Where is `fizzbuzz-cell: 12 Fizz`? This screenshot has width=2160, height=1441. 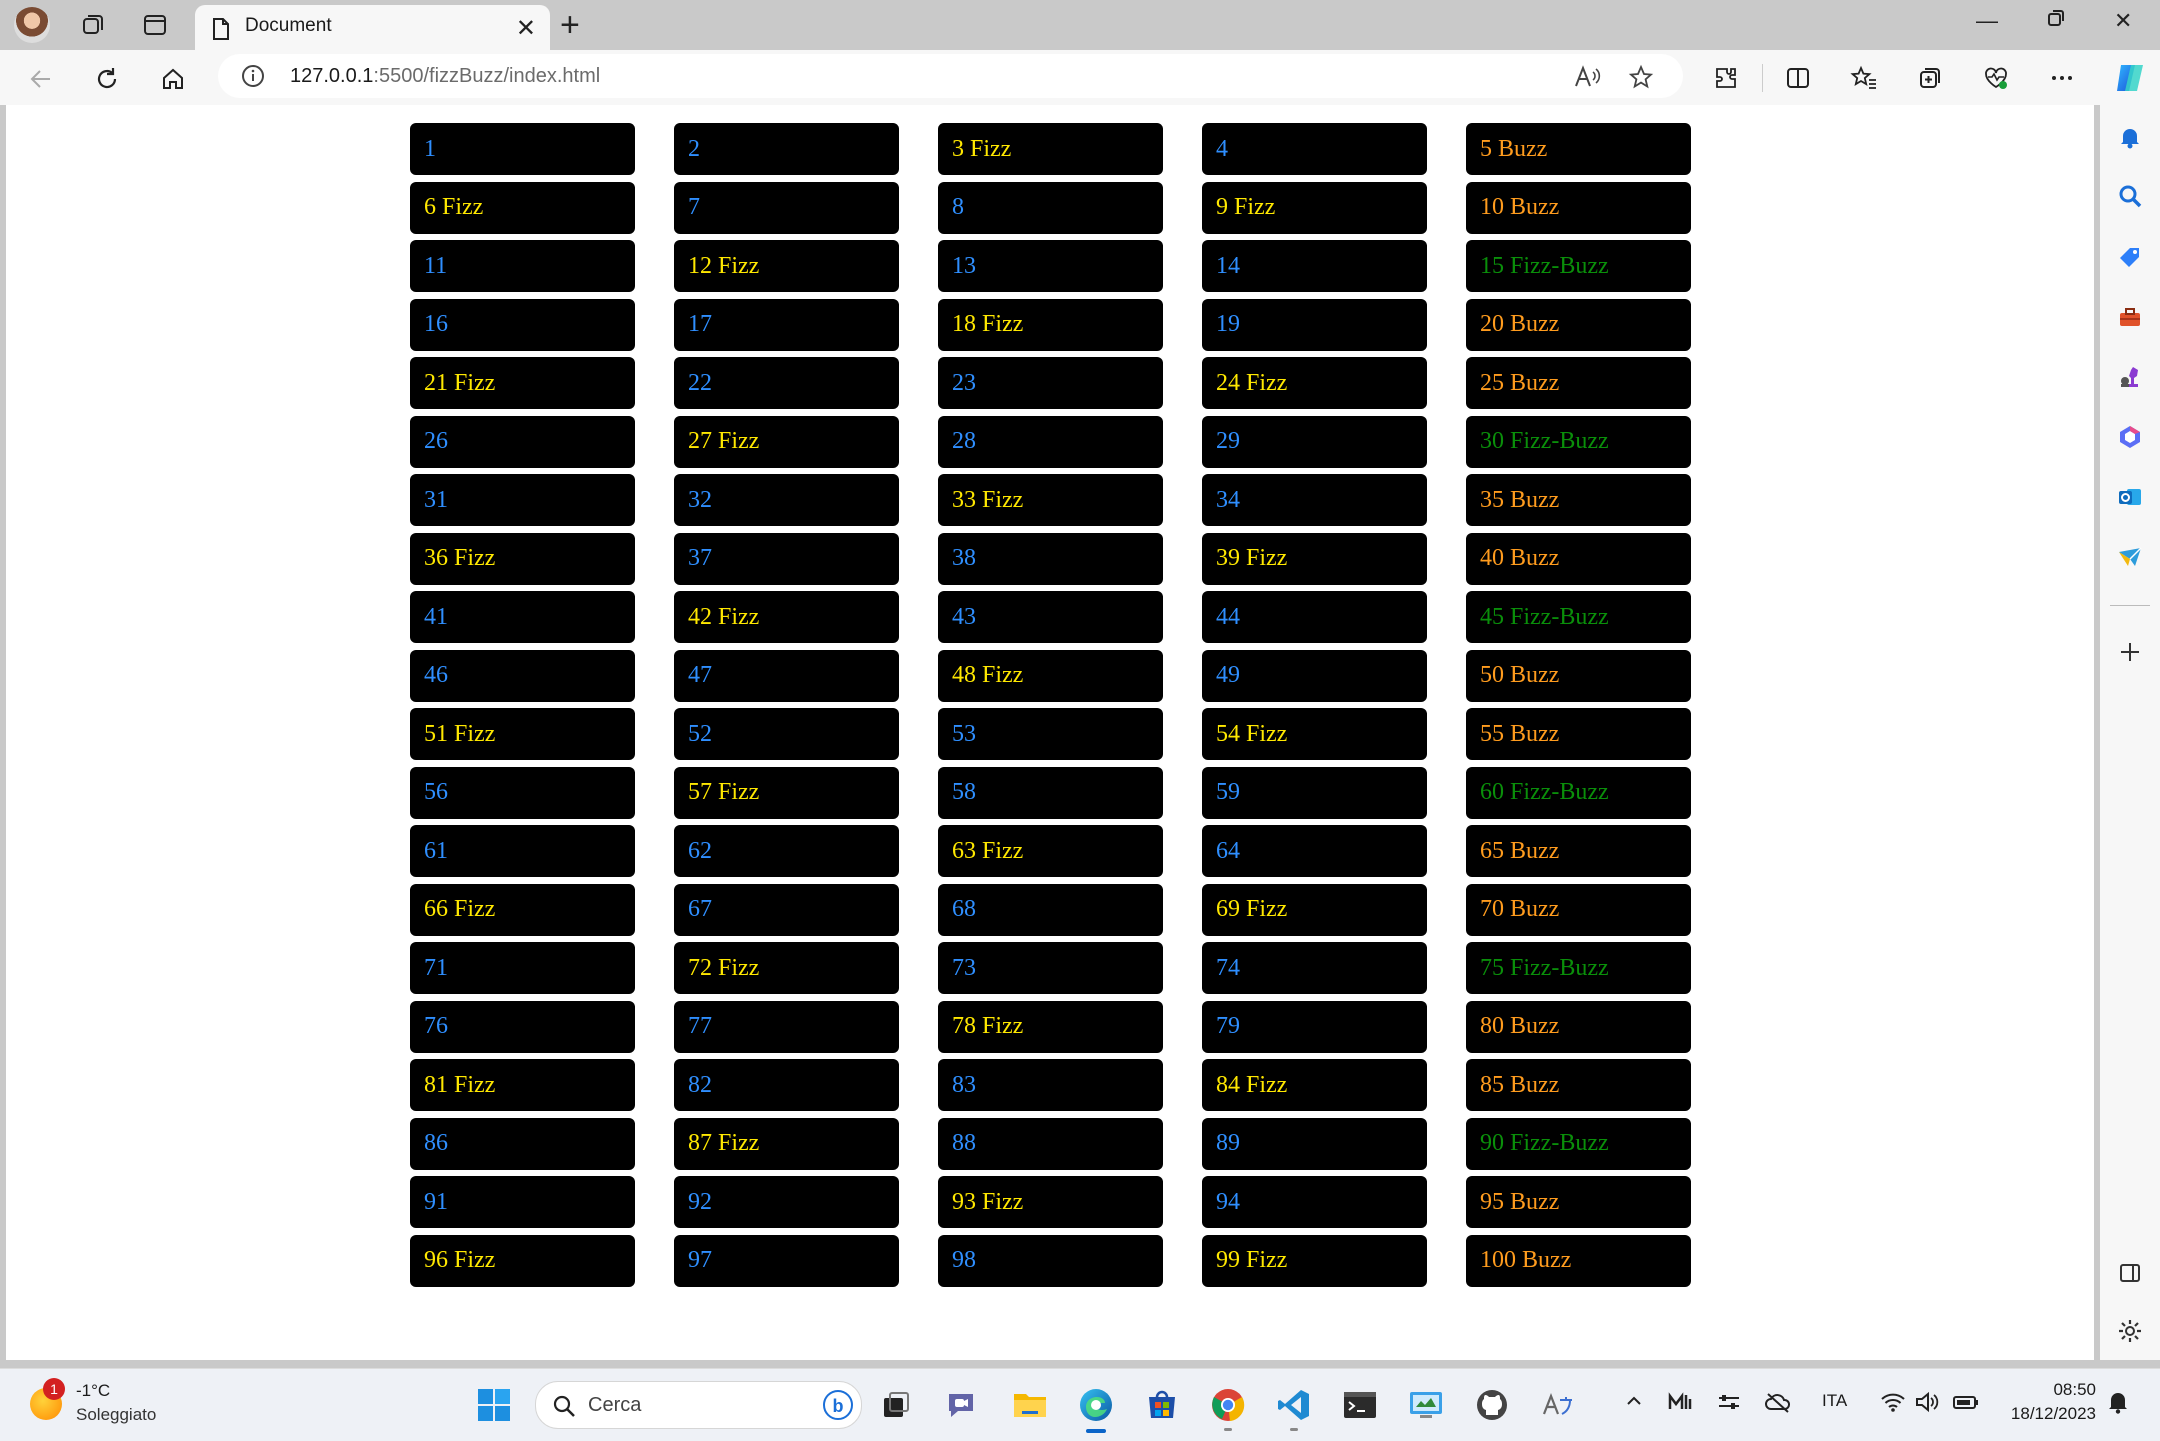
fizzbuzz-cell: 12 Fizz is located at coordinates (786, 266).